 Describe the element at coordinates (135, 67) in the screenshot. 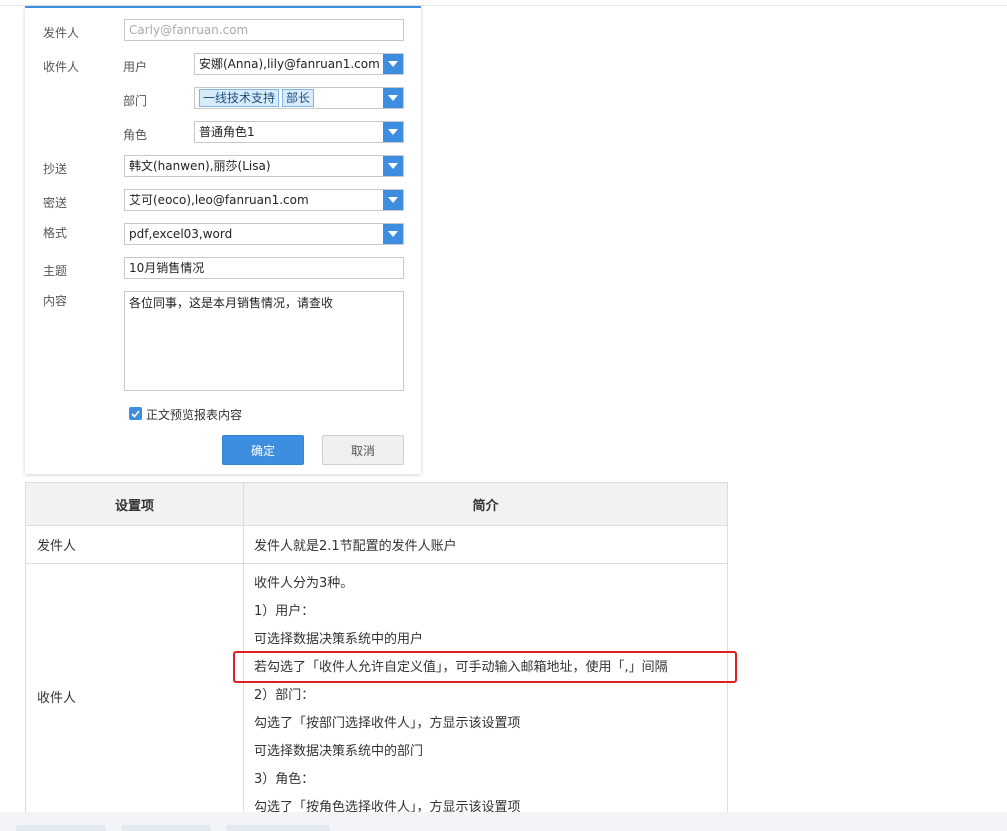

I see `recipient-user-label: 用户` at that location.